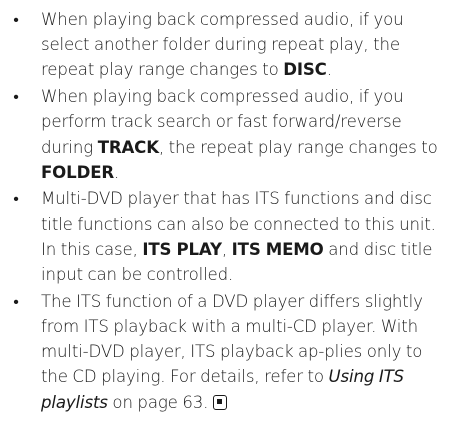 The width and height of the screenshot is (459, 446). I want to click on function-label-its-memo: ITS MEMO, so click(277, 249).